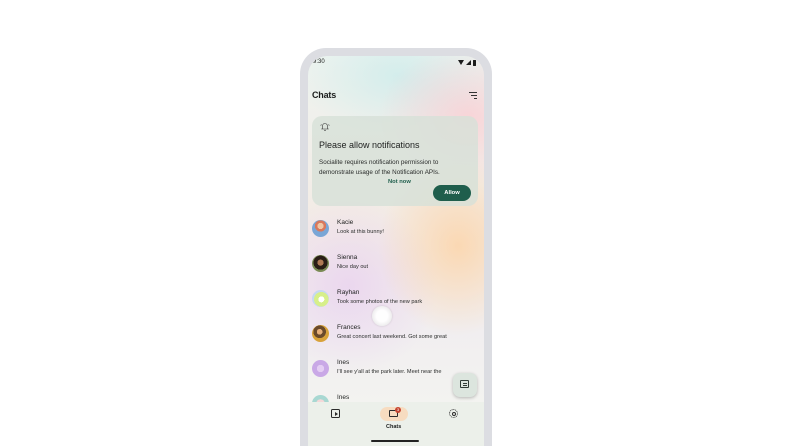 The height and width of the screenshot is (446, 792). I want to click on gear-icon, so click(453, 413).